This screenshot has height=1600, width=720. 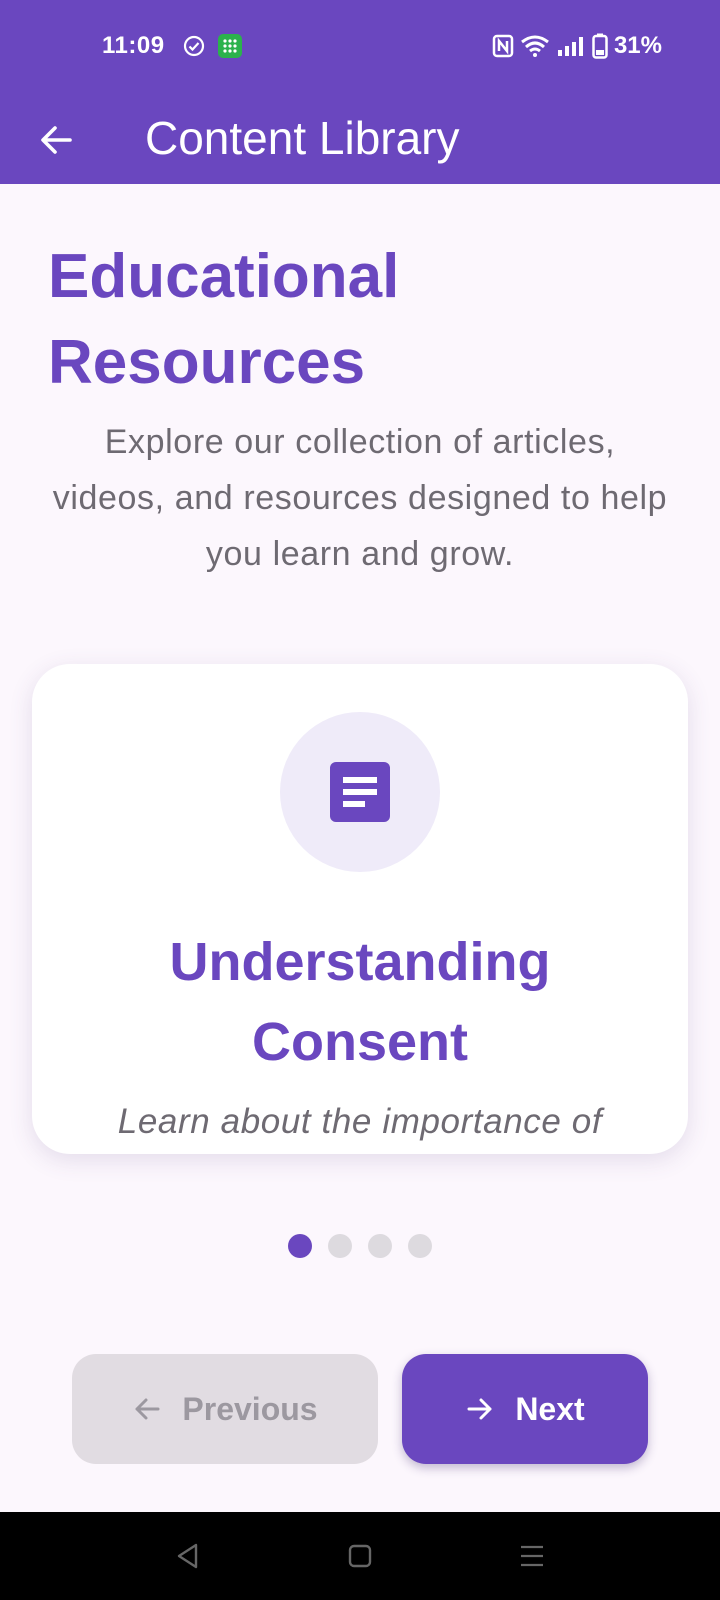 What do you see at coordinates (230, 46) in the screenshot?
I see `app-grid-icon` at bounding box center [230, 46].